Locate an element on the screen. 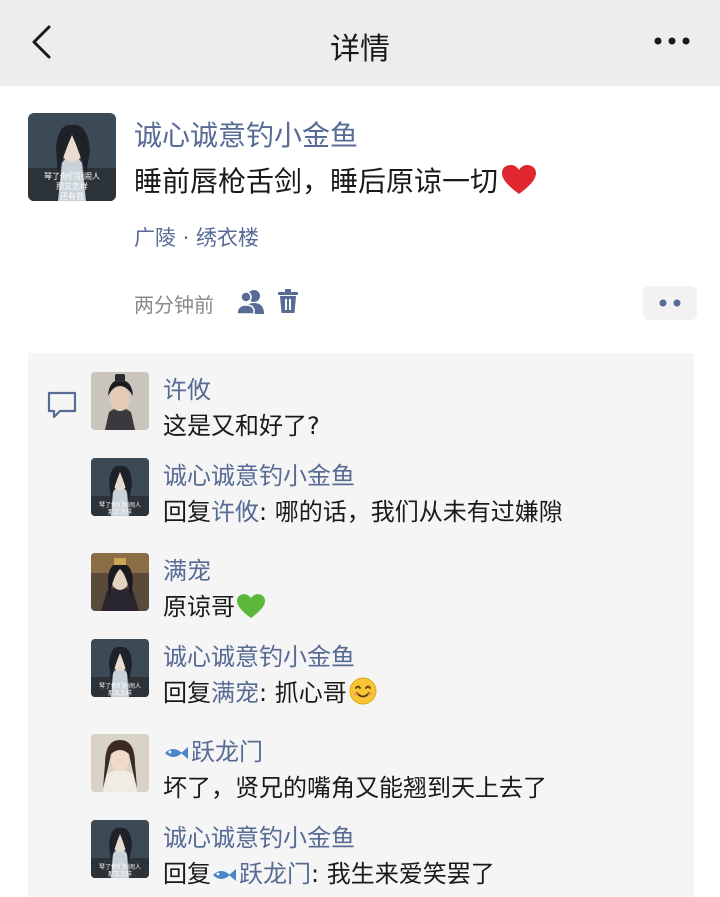 This screenshot has height=897, width=720. post-actions-button is located at coordinates (670, 303).